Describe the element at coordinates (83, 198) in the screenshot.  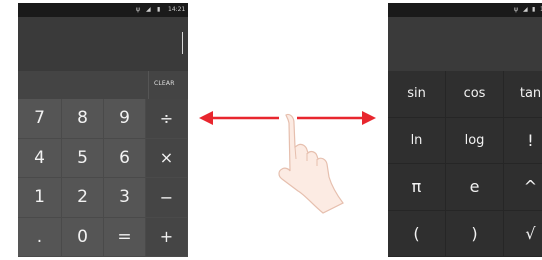
I see `key-2: 2` at that location.